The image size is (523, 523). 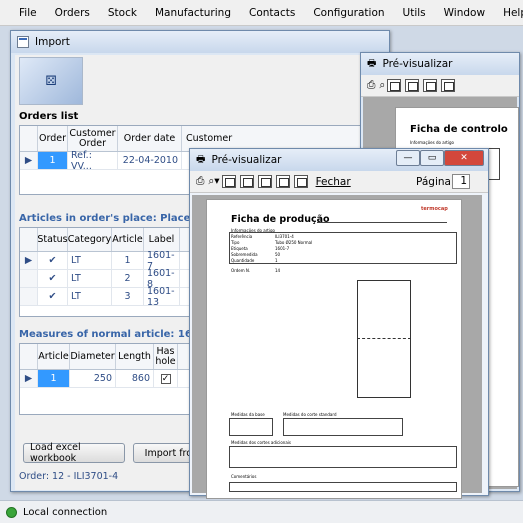 I want to click on menu-stock: Stock, so click(x=122, y=13).